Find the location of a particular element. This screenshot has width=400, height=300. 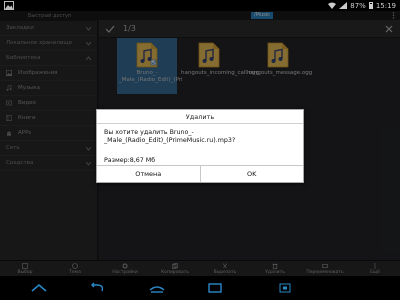

image-icon is located at coordinates (9, 5).